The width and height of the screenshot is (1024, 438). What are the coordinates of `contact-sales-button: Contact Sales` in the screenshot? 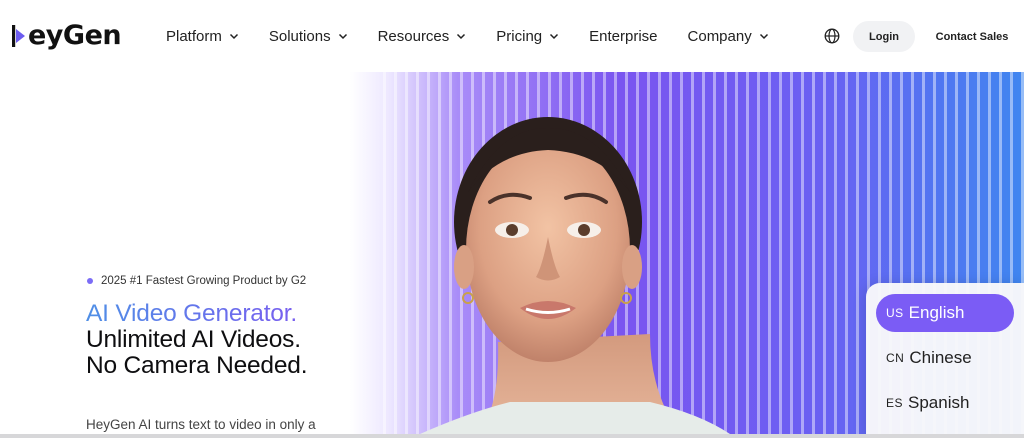 It's located at (972, 36).